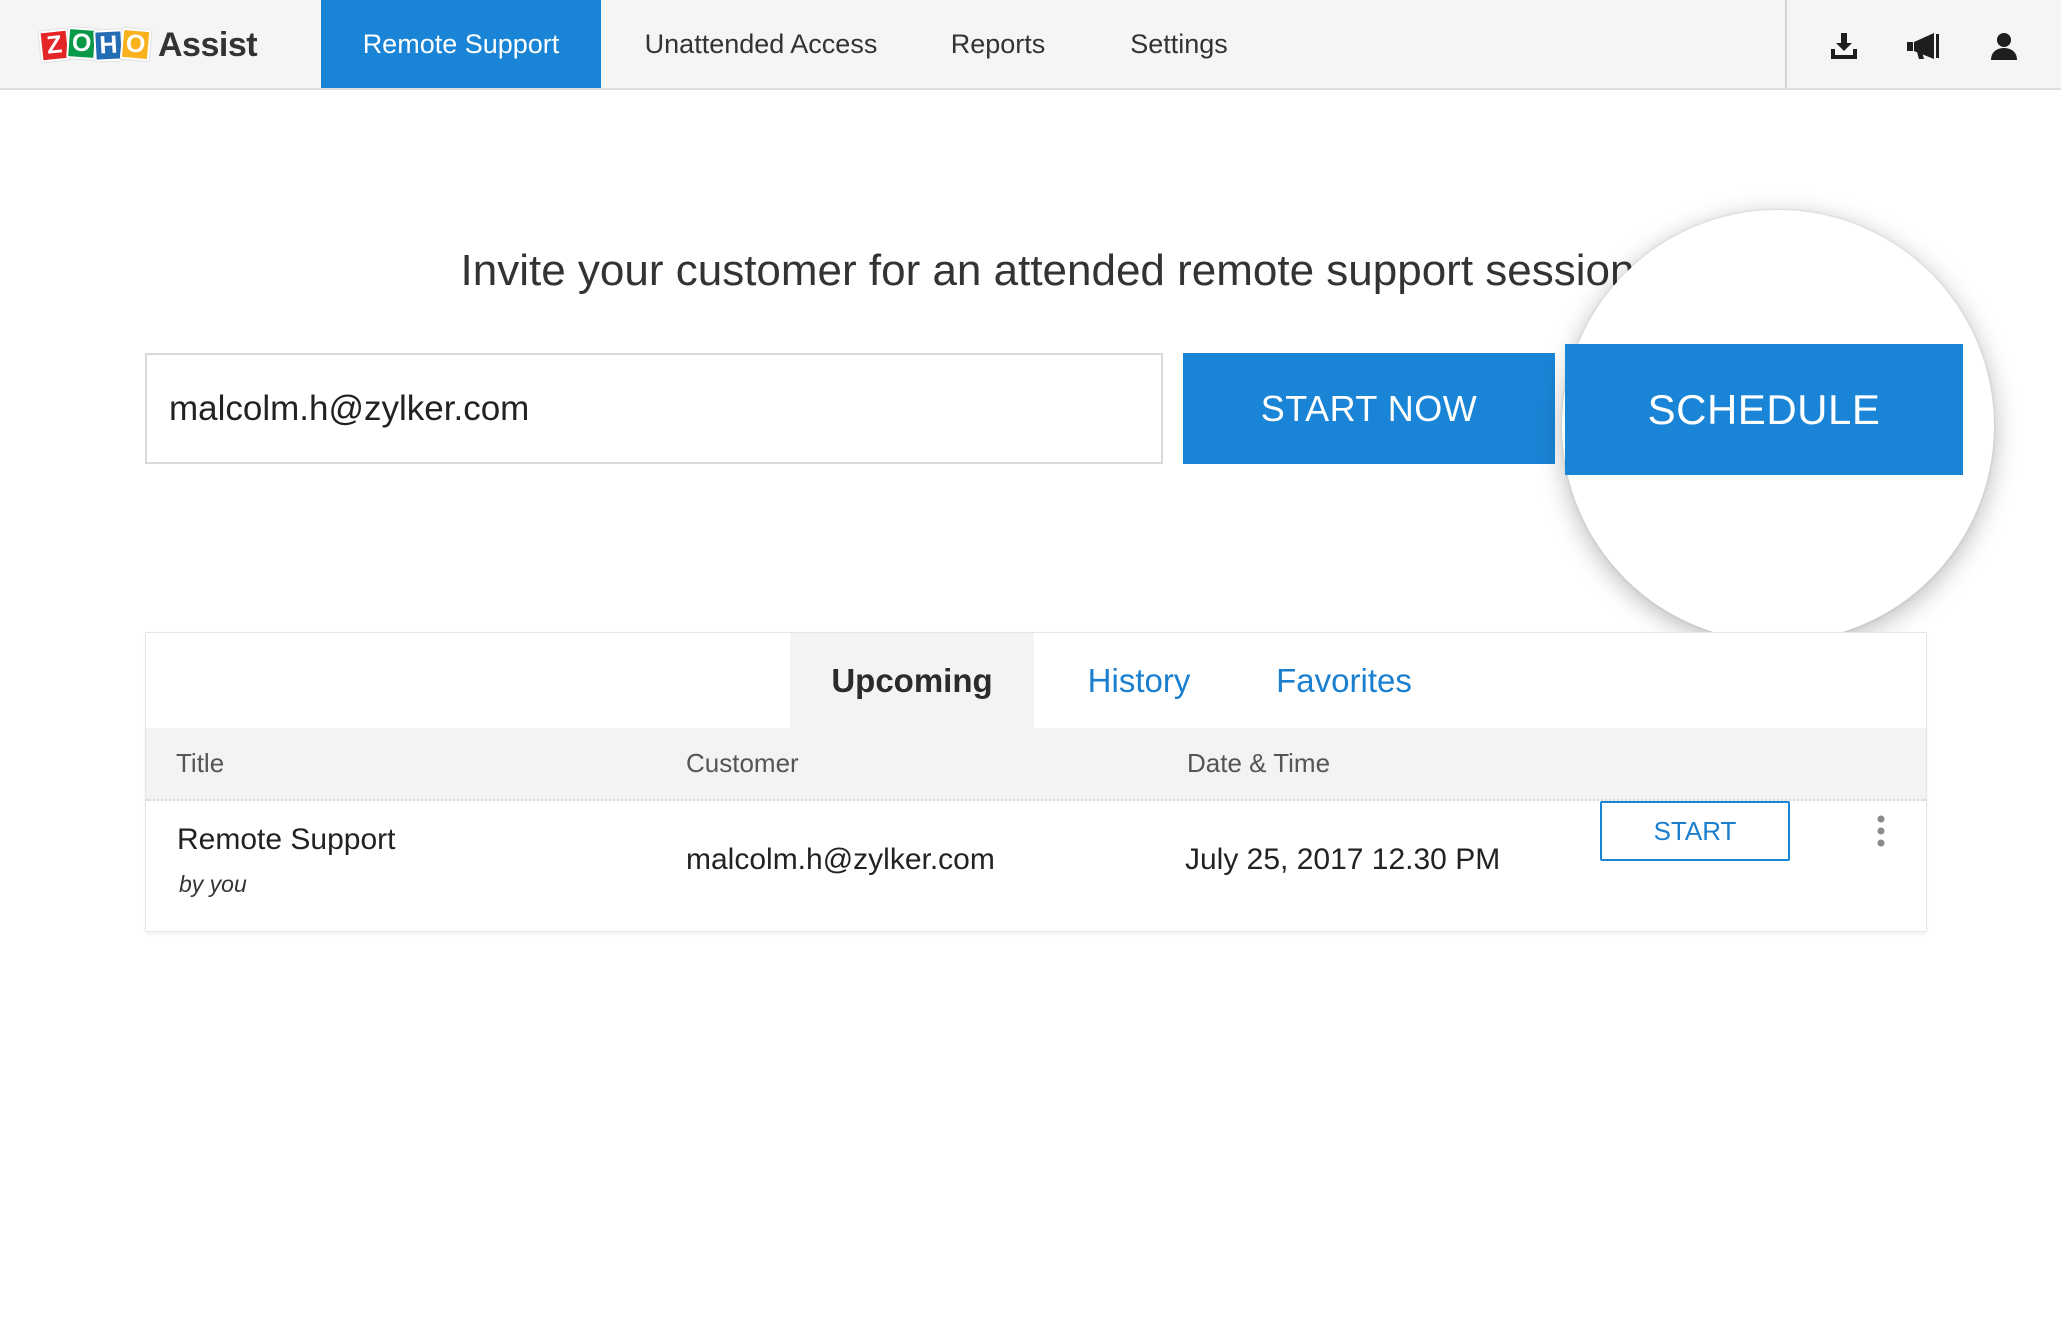 This screenshot has height=1325, width=2061. I want to click on tab-history: History, so click(1139, 680).